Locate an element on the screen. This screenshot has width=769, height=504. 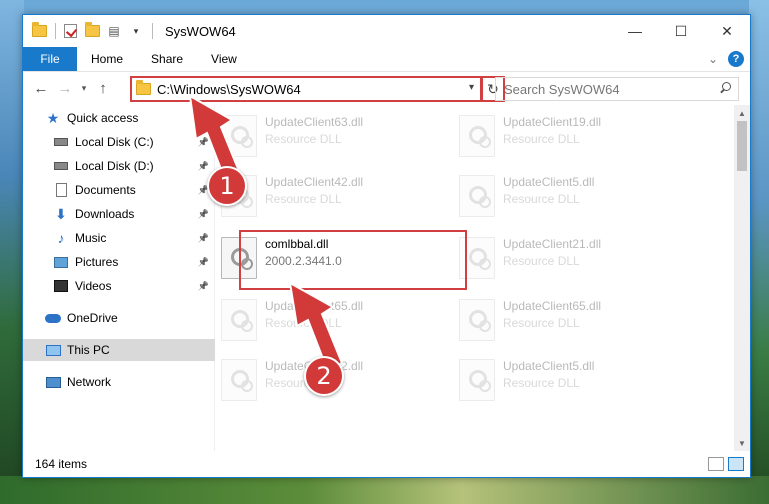
callout-step-1: 1 is located at coordinates (227, 186).